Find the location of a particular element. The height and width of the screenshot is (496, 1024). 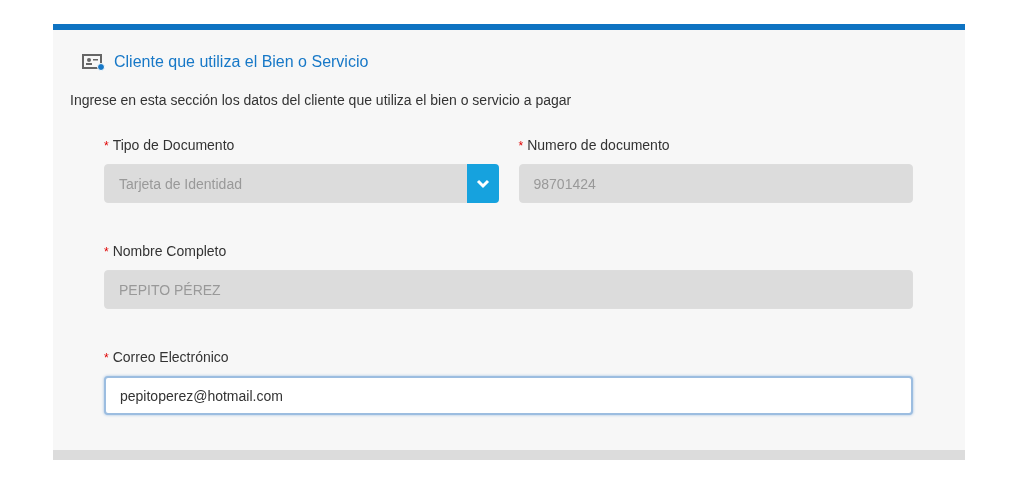

section-title: Cliente que utiliza el Bien o Servicio is located at coordinates (241, 62).